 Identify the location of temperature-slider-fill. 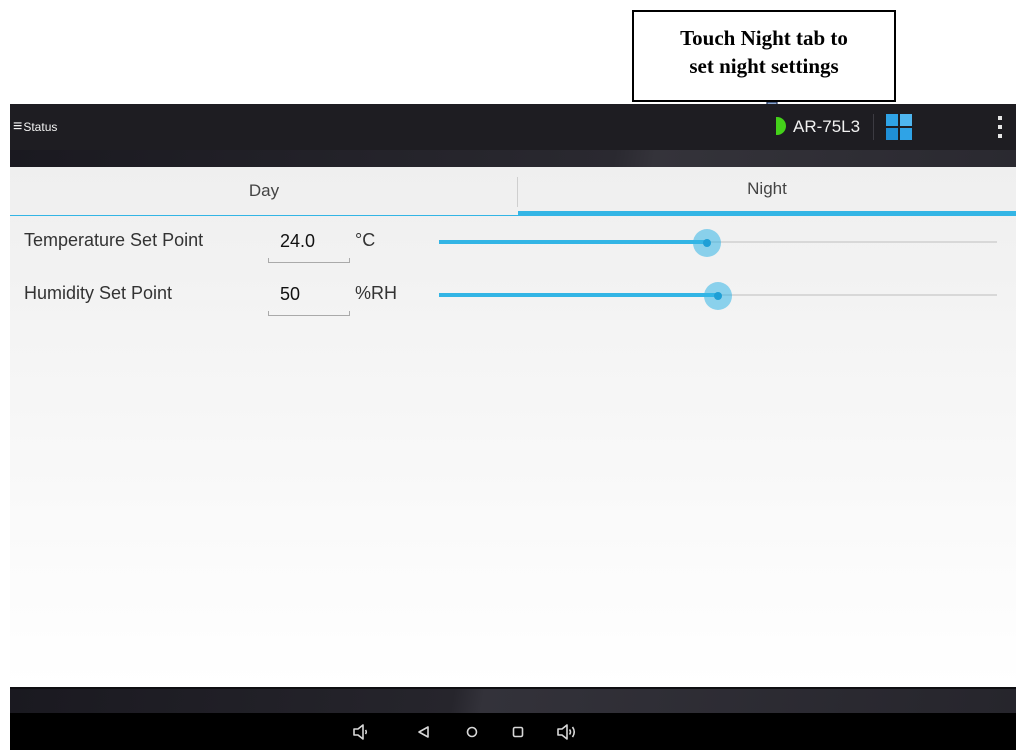
(573, 242).